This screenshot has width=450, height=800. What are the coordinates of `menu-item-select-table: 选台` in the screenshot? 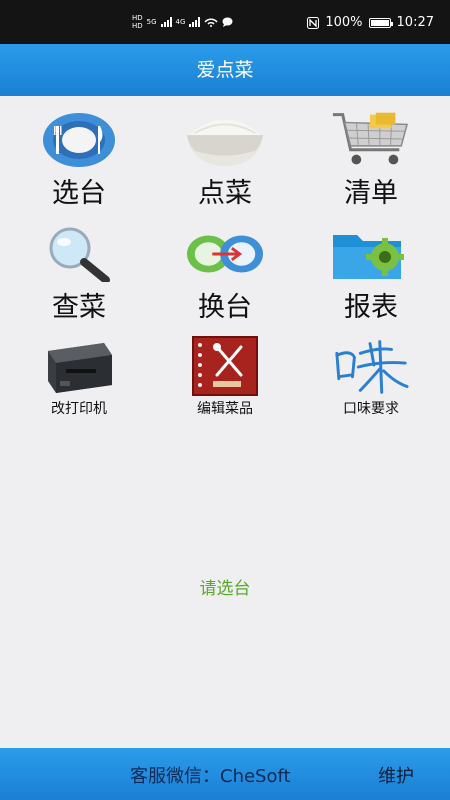 It's located at (79, 161).